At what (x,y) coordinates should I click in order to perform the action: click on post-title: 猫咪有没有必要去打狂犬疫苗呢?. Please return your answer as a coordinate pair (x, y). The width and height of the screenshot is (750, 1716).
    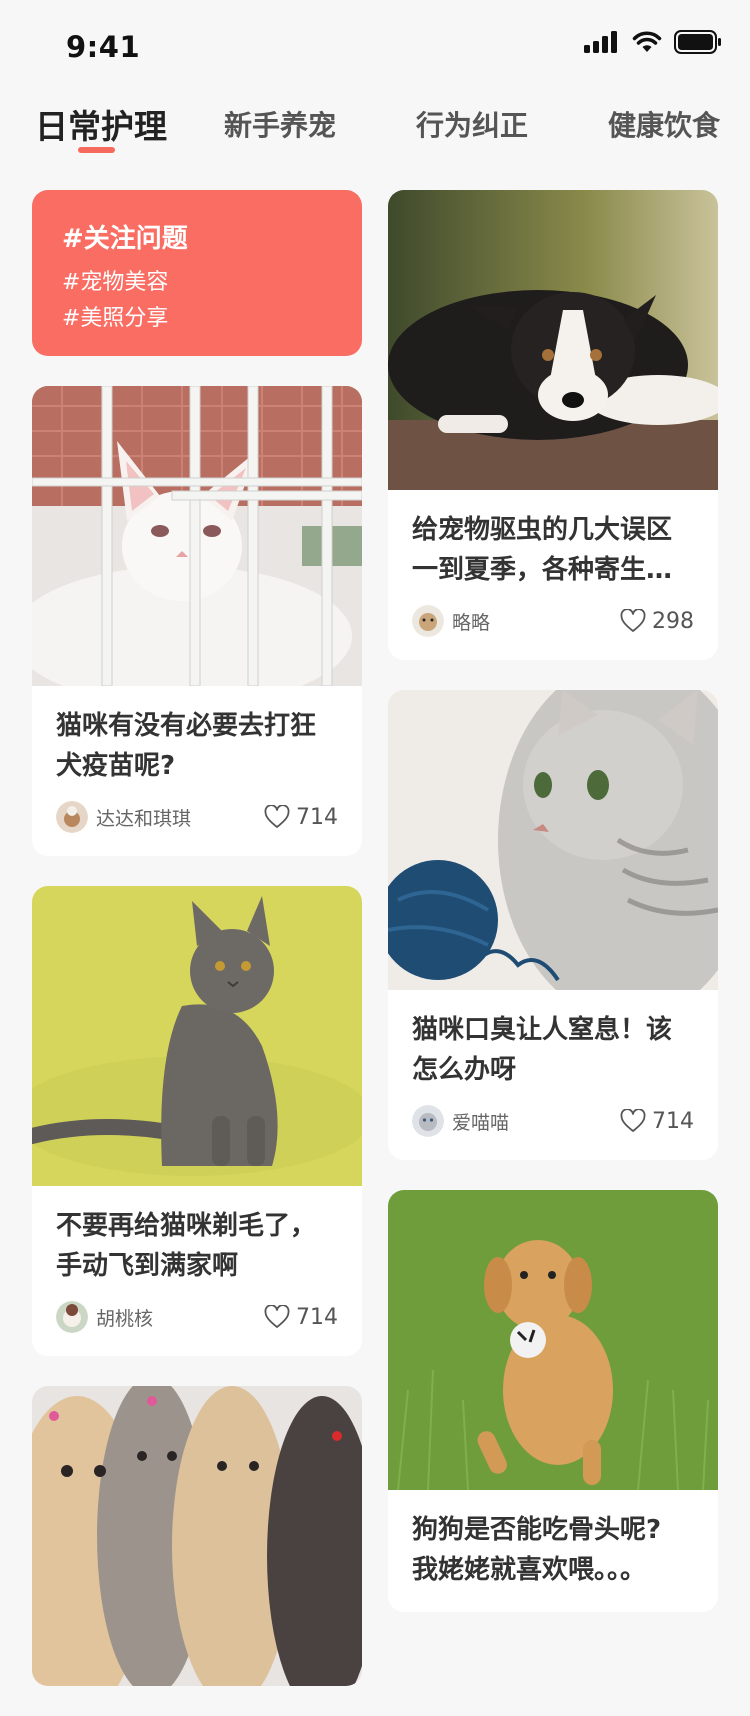
    Looking at the image, I should click on (197, 746).